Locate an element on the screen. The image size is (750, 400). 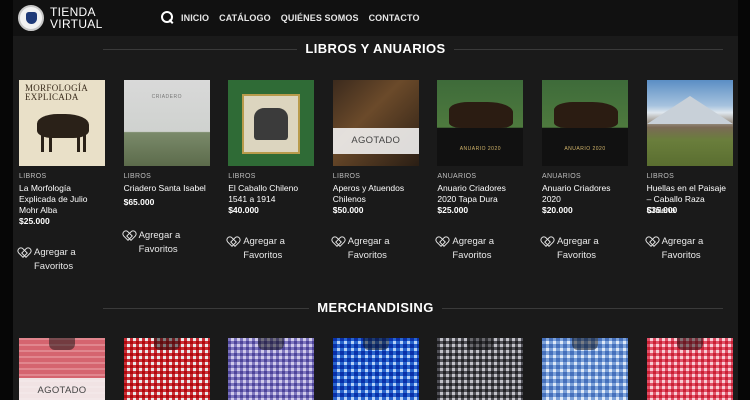
merch-section-heading: MERCHANDISING is located at coordinates (375, 308).